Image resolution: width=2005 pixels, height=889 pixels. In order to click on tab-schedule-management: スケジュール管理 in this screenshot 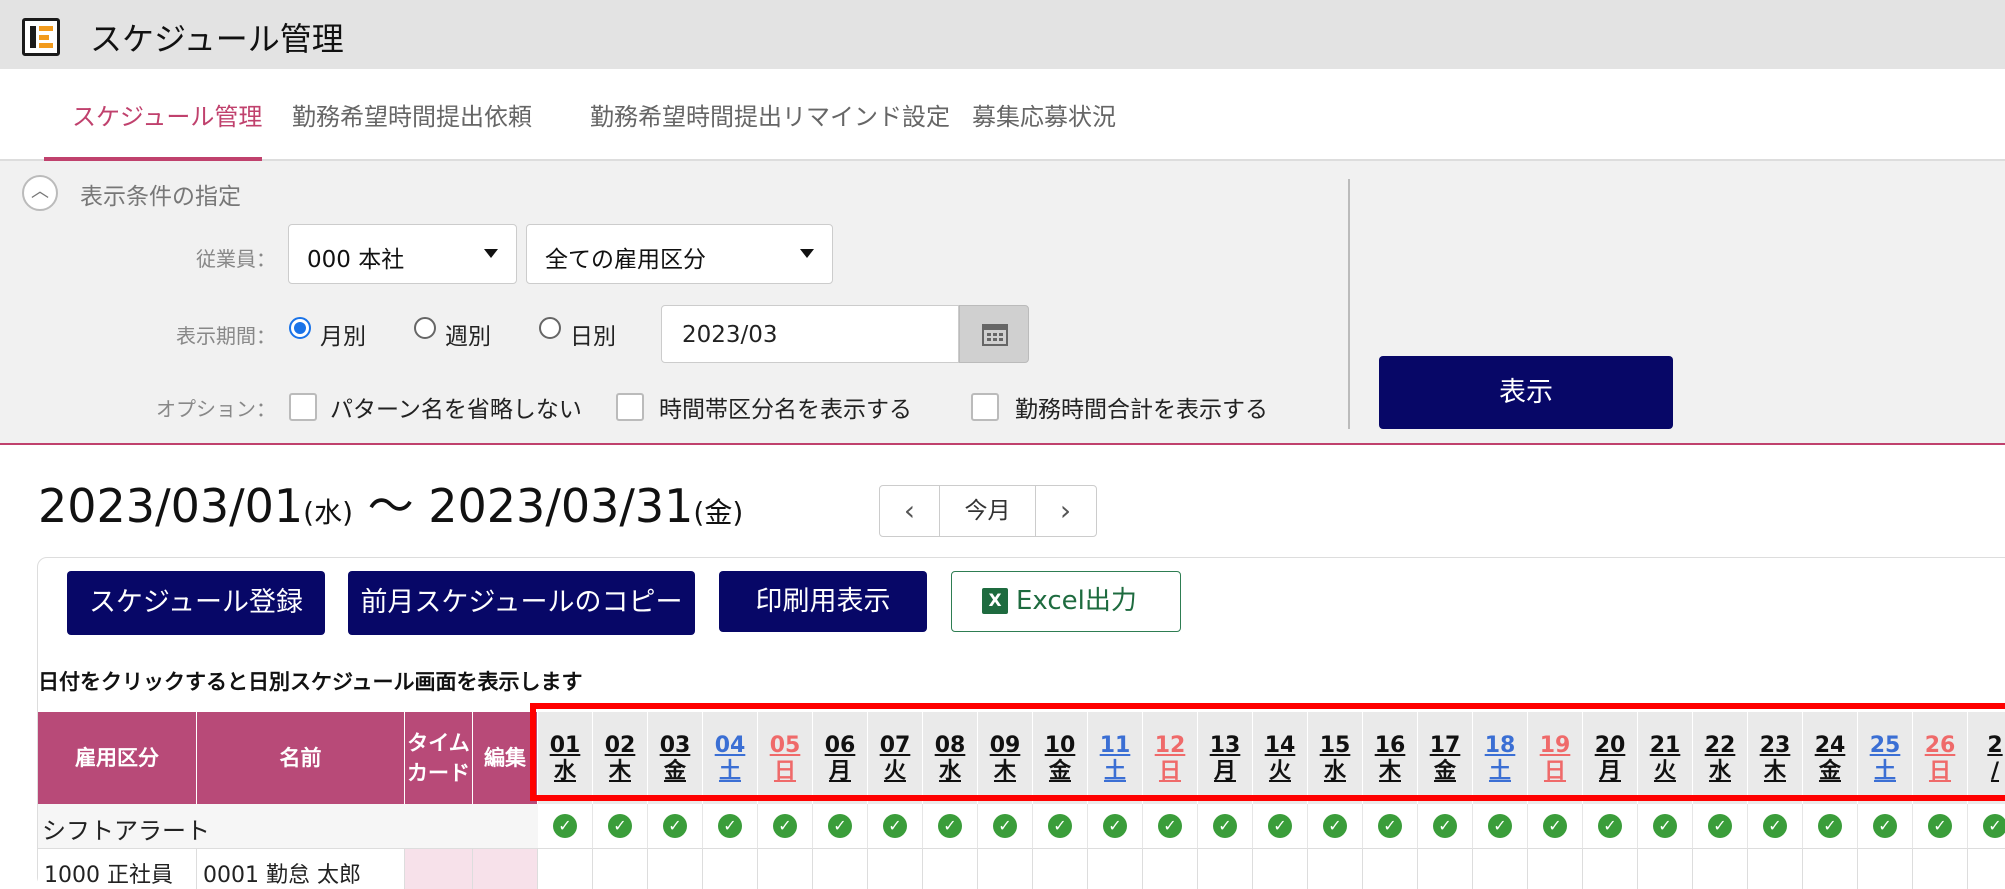, I will do `click(167, 114)`.